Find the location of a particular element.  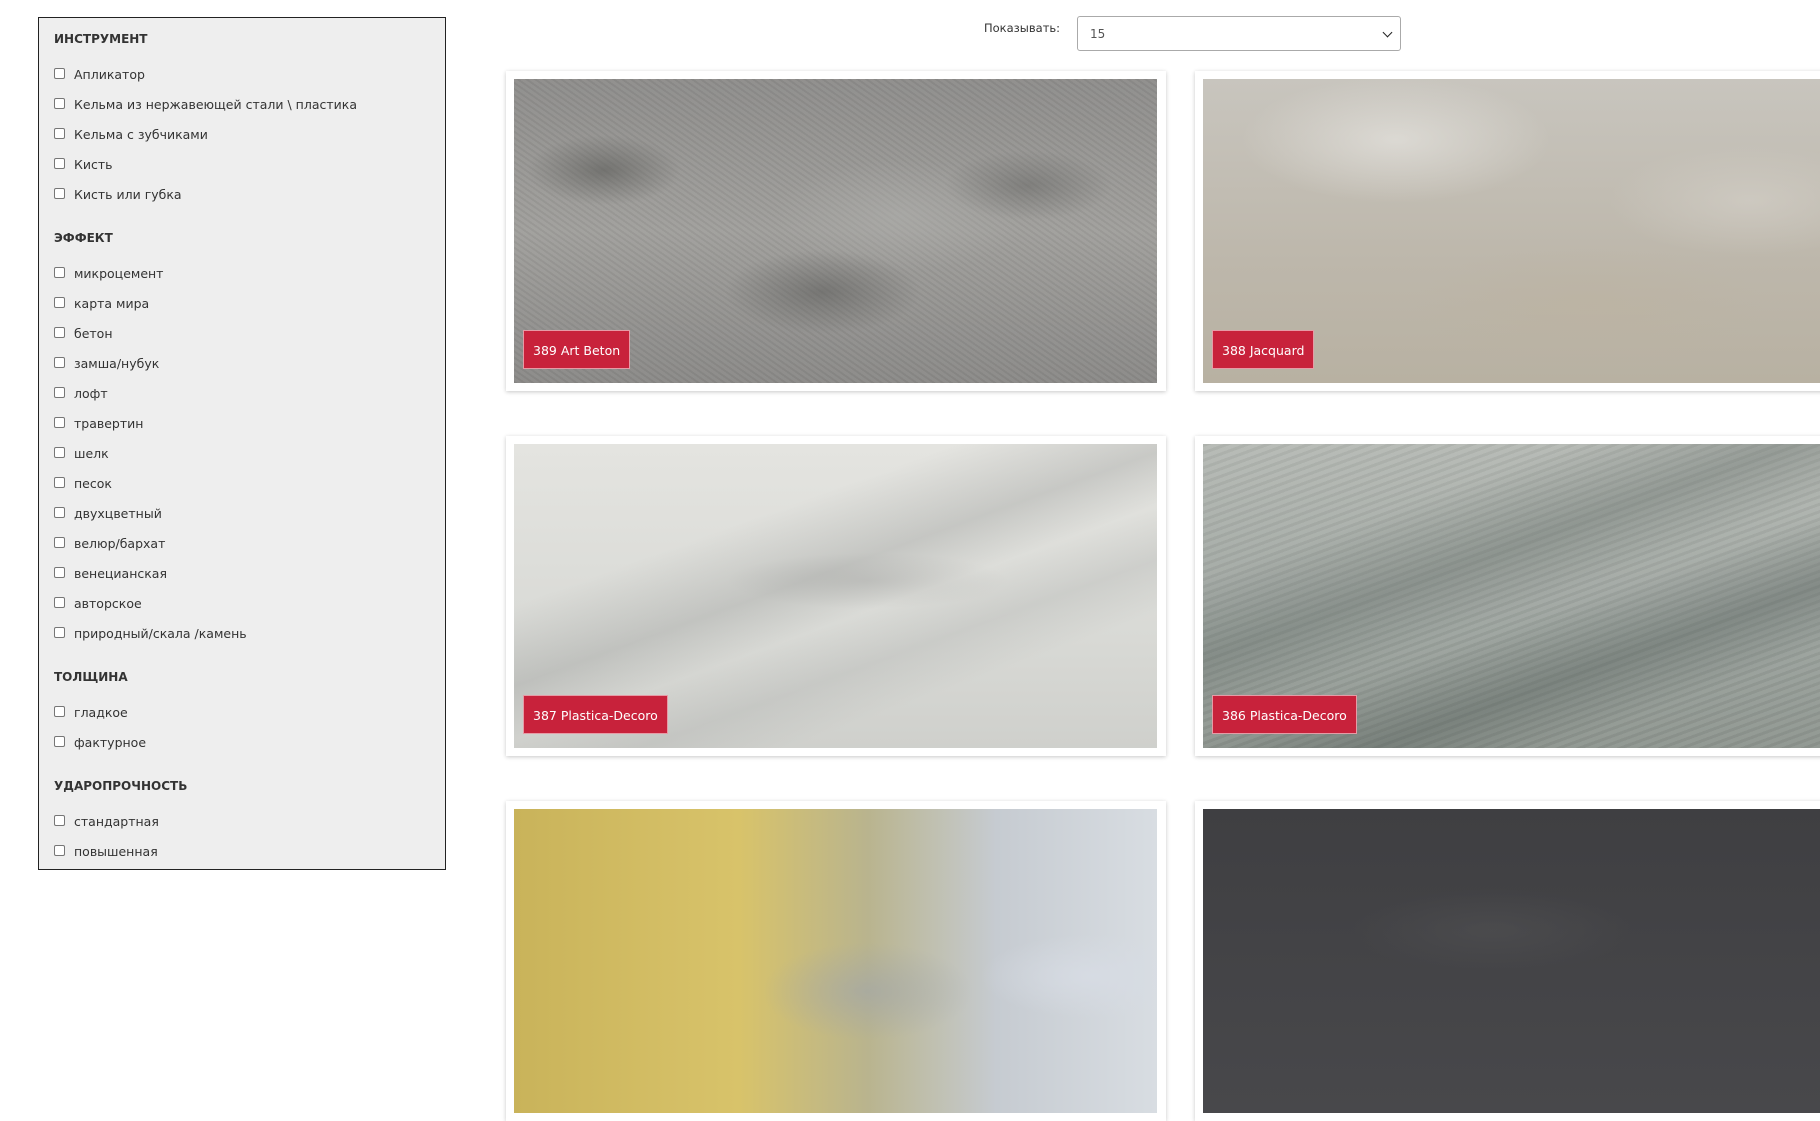

filter-option-label: стандартная is located at coordinates (116, 821).